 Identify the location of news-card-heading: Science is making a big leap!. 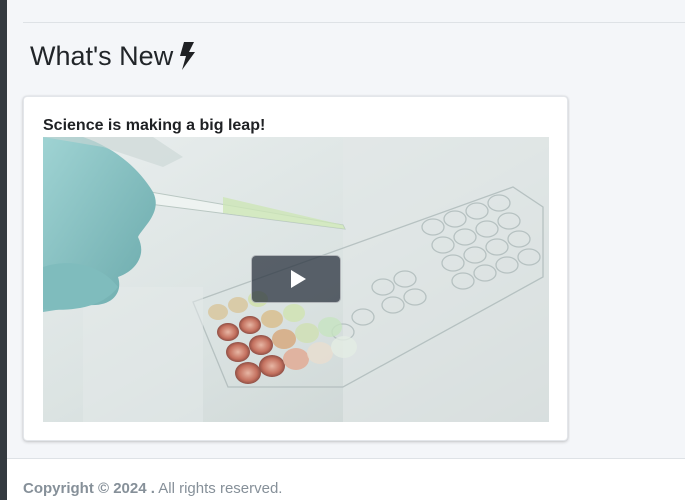
(154, 125).